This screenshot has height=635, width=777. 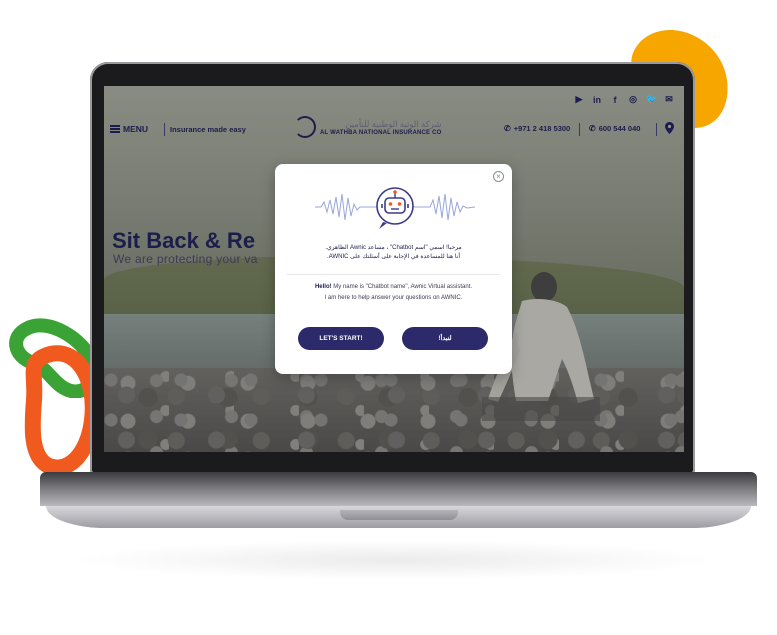 I want to click on menu-label: MENU, so click(x=136, y=129).